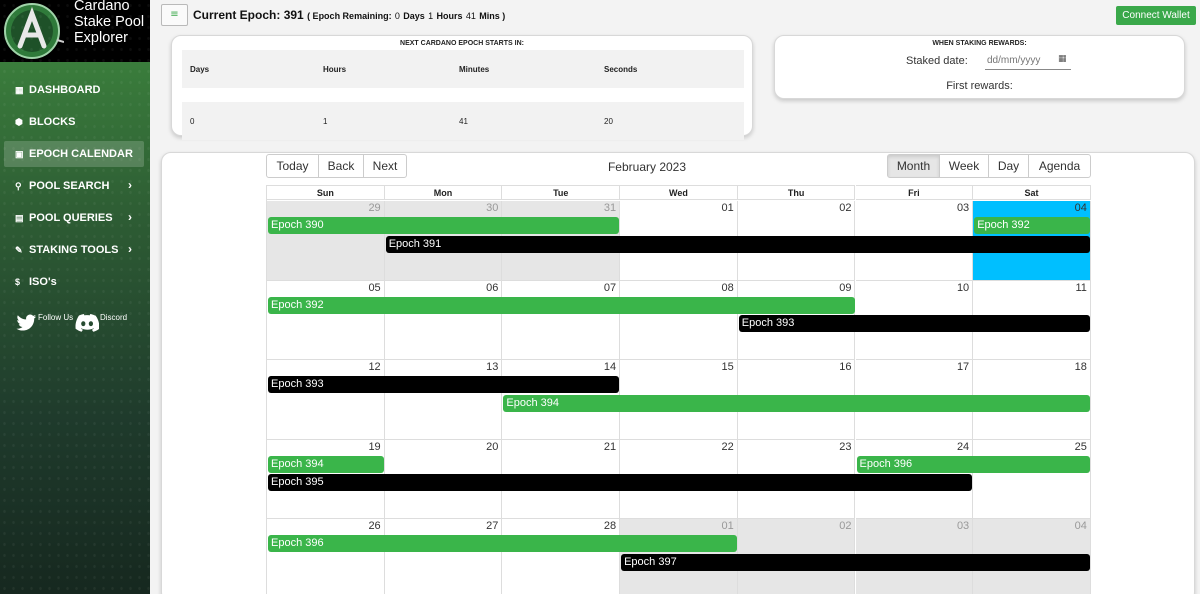  Describe the element at coordinates (443, 400) in the screenshot. I see `day-cell: 13` at that location.